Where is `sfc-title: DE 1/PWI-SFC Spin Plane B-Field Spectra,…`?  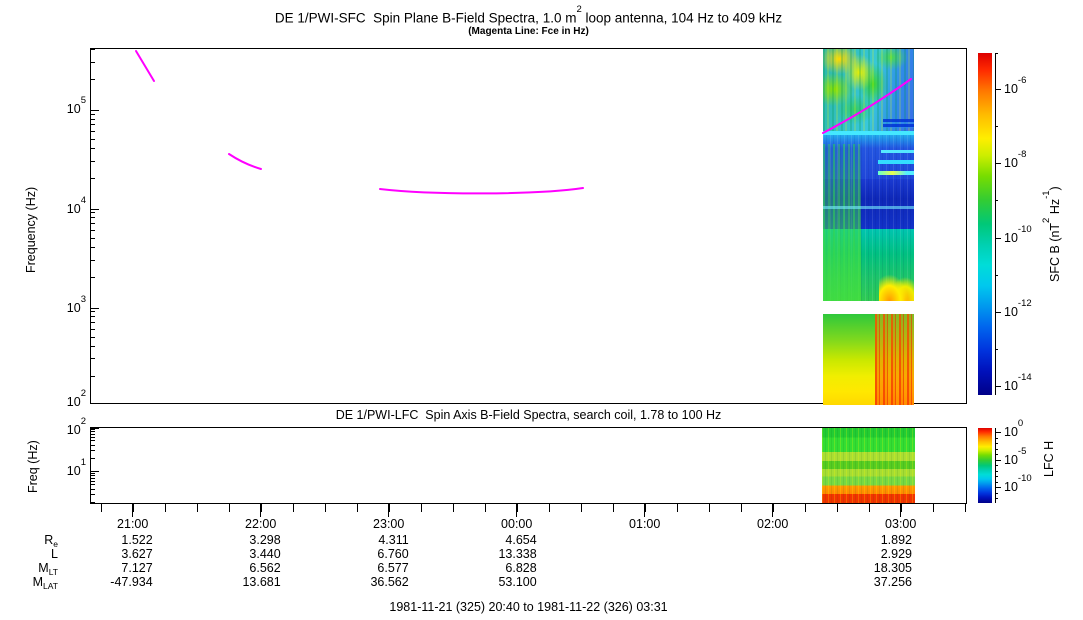 sfc-title: DE 1/PWI-SFC Spin Plane B-Field Spectra,… is located at coordinates (528, 15).